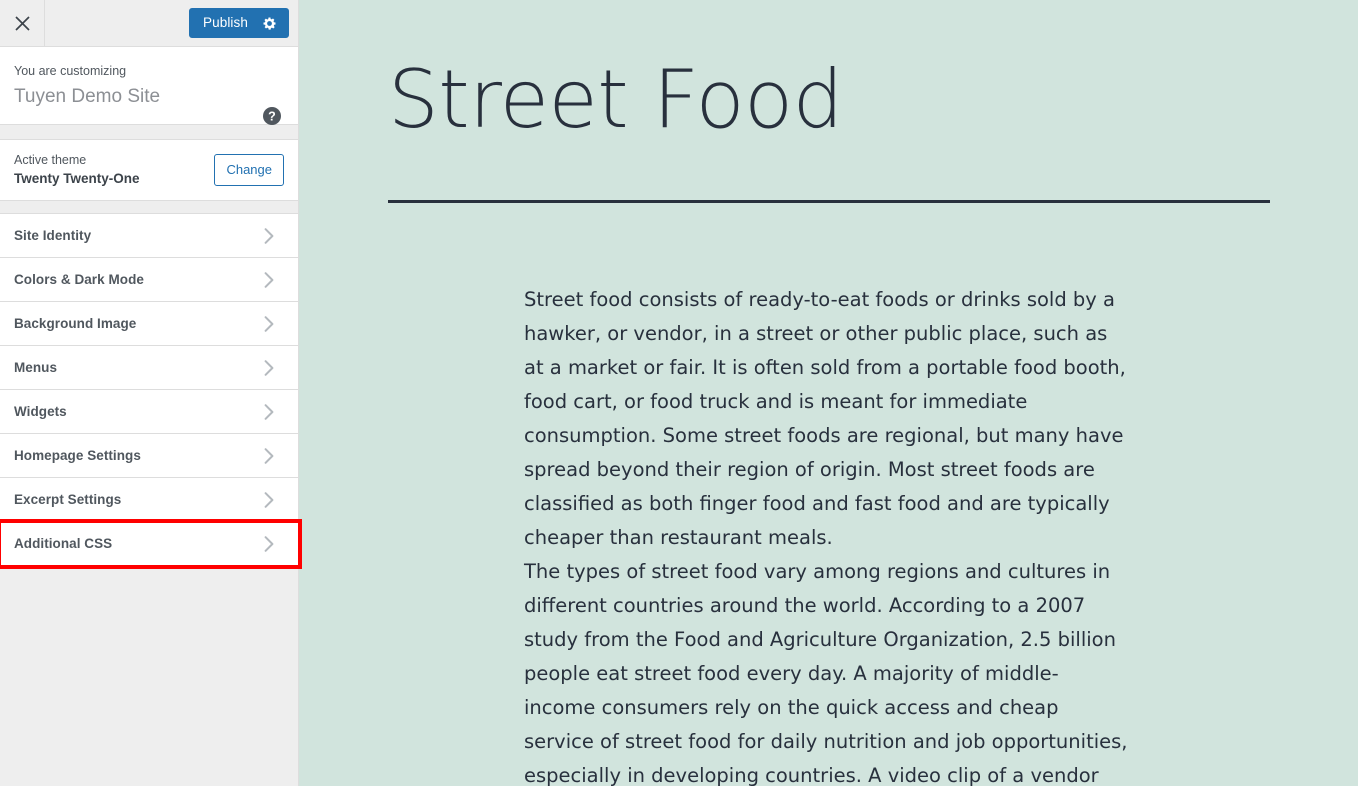 This screenshot has width=1358, height=786. I want to click on sidebar-item-widgets: Widgets, so click(149, 412).